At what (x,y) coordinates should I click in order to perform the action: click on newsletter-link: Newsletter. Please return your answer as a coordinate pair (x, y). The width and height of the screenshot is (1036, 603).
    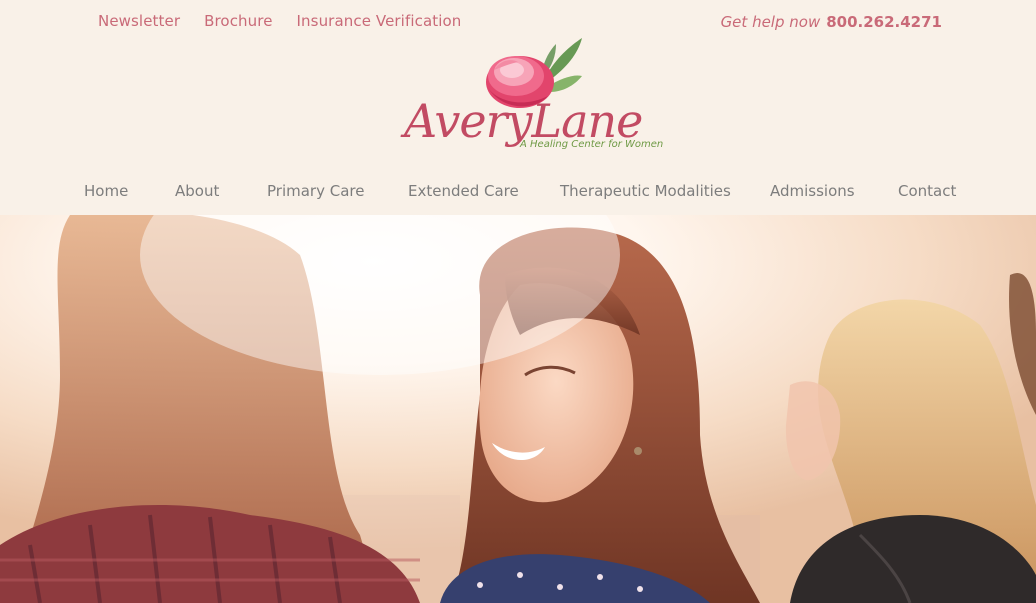
    Looking at the image, I should click on (139, 21).